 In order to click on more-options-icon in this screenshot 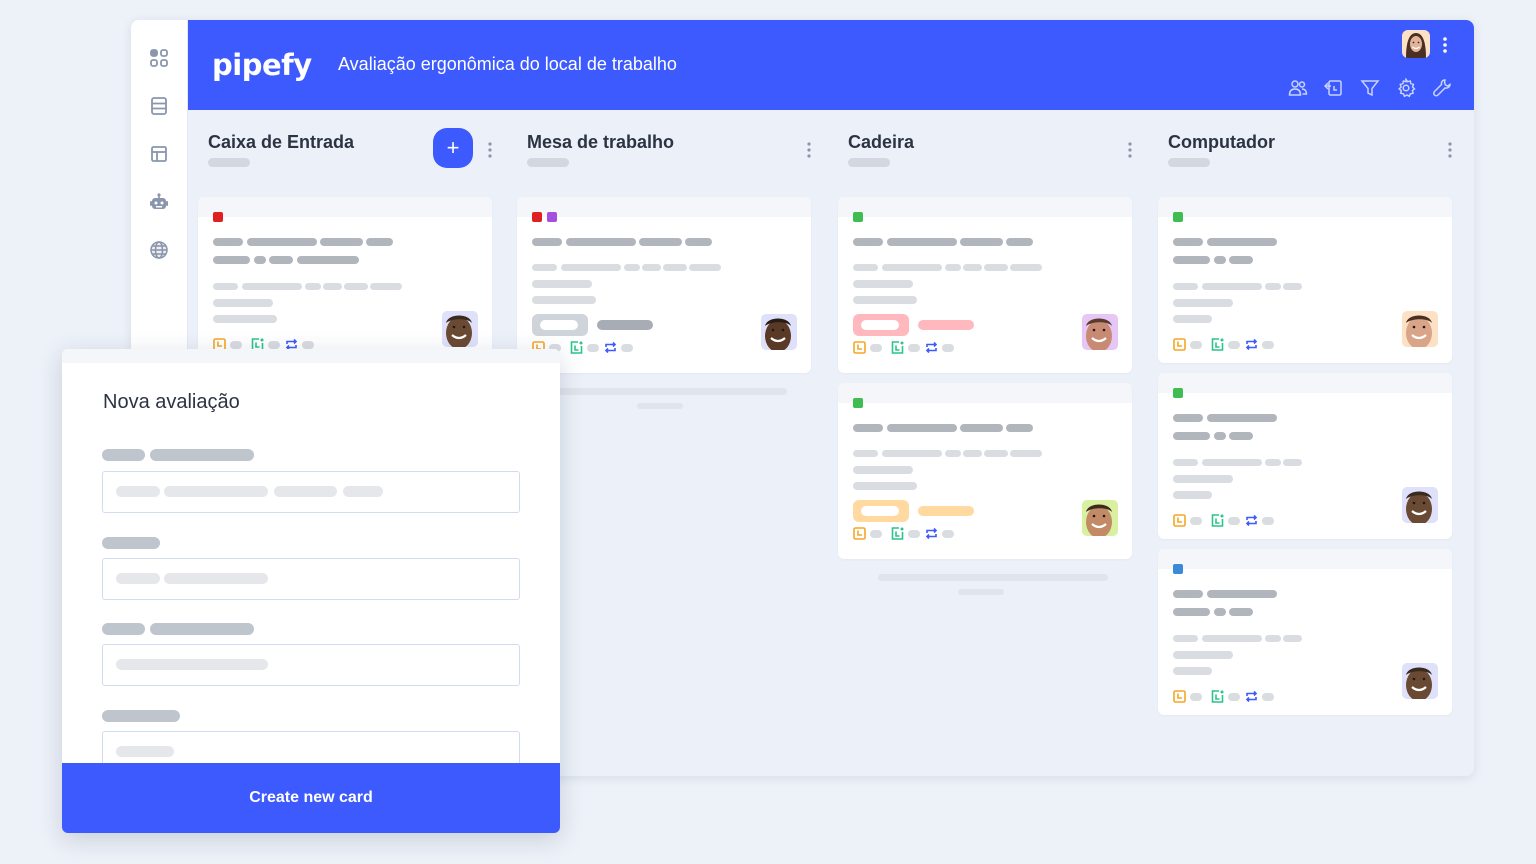, I will do `click(1445, 45)`.